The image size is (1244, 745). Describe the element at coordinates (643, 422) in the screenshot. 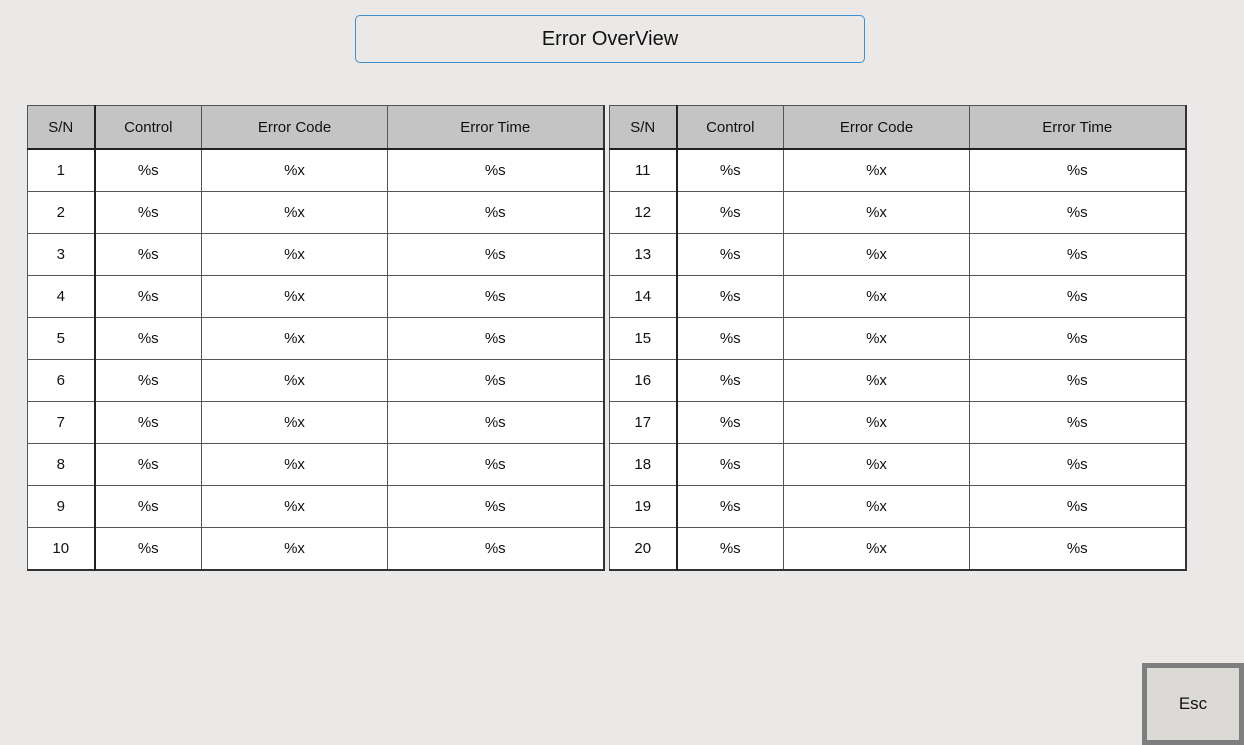

I see `cell-sn: 17` at that location.